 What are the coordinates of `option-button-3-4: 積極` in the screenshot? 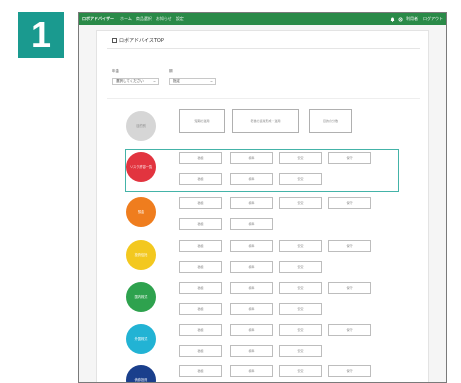 It's located at (200, 267).